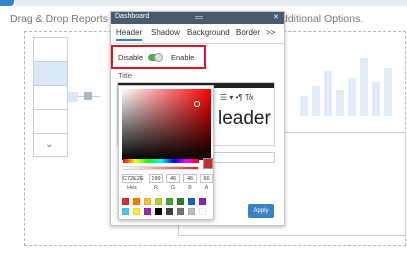  Describe the element at coordinates (190, 178) in the screenshot. I see `blue-input: 46` at that location.